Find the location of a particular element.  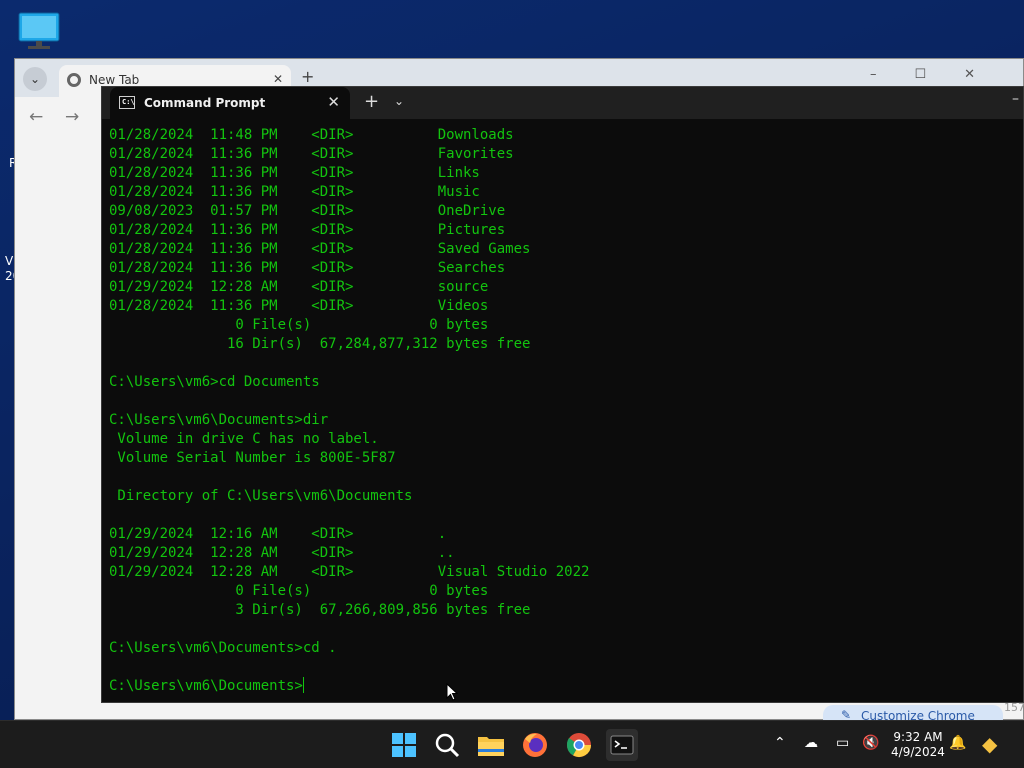

terminal-line: 3 Dir(s) 67,266,809,856 bytes free is located at coordinates (320, 610).